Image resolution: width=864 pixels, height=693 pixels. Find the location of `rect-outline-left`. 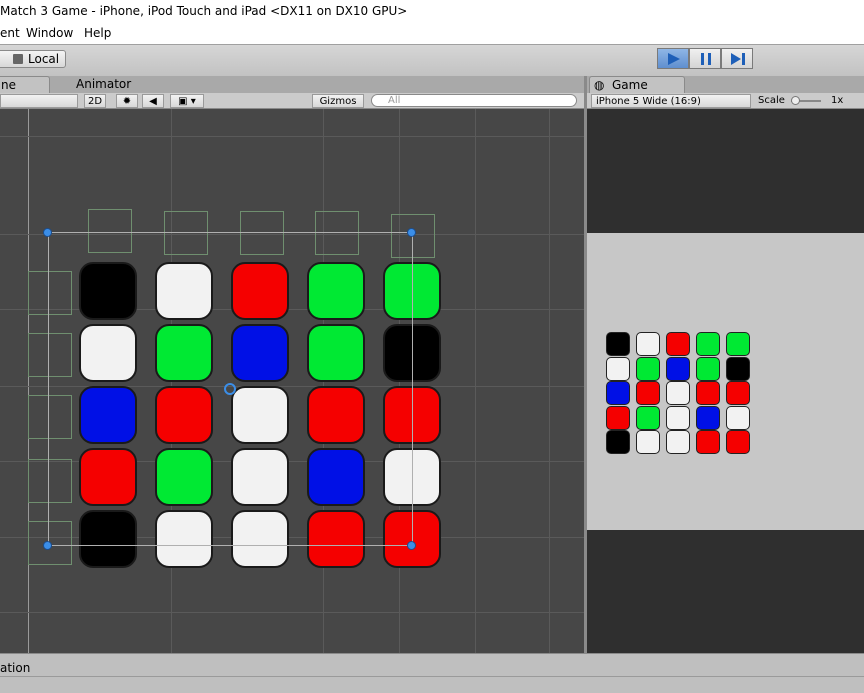

rect-outline-left is located at coordinates (48, 389).